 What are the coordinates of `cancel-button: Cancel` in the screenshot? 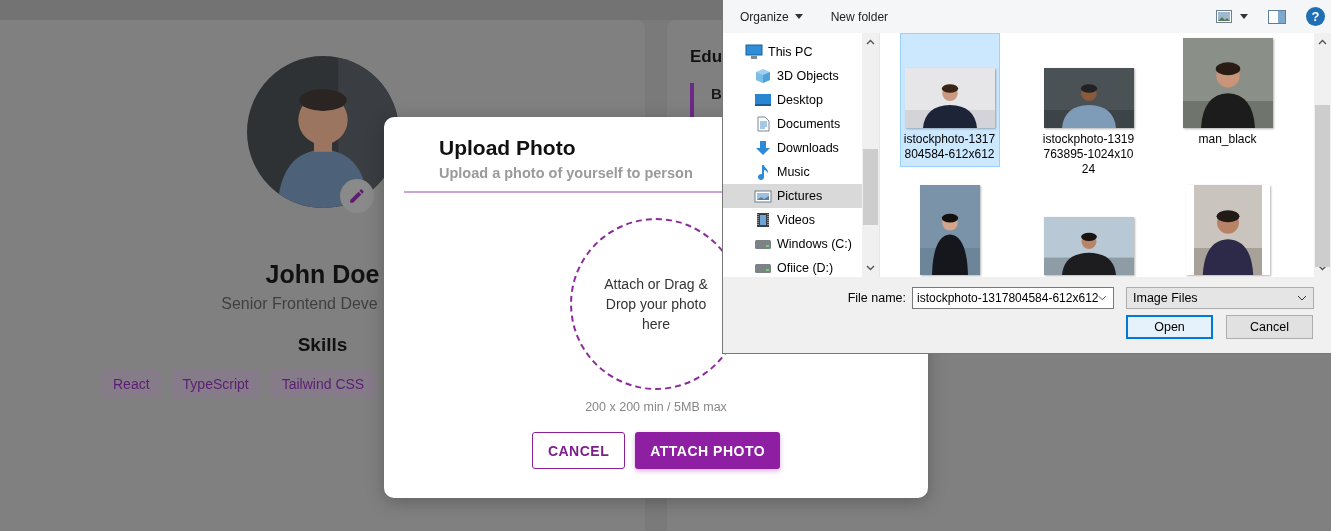 It's located at (1269, 327).